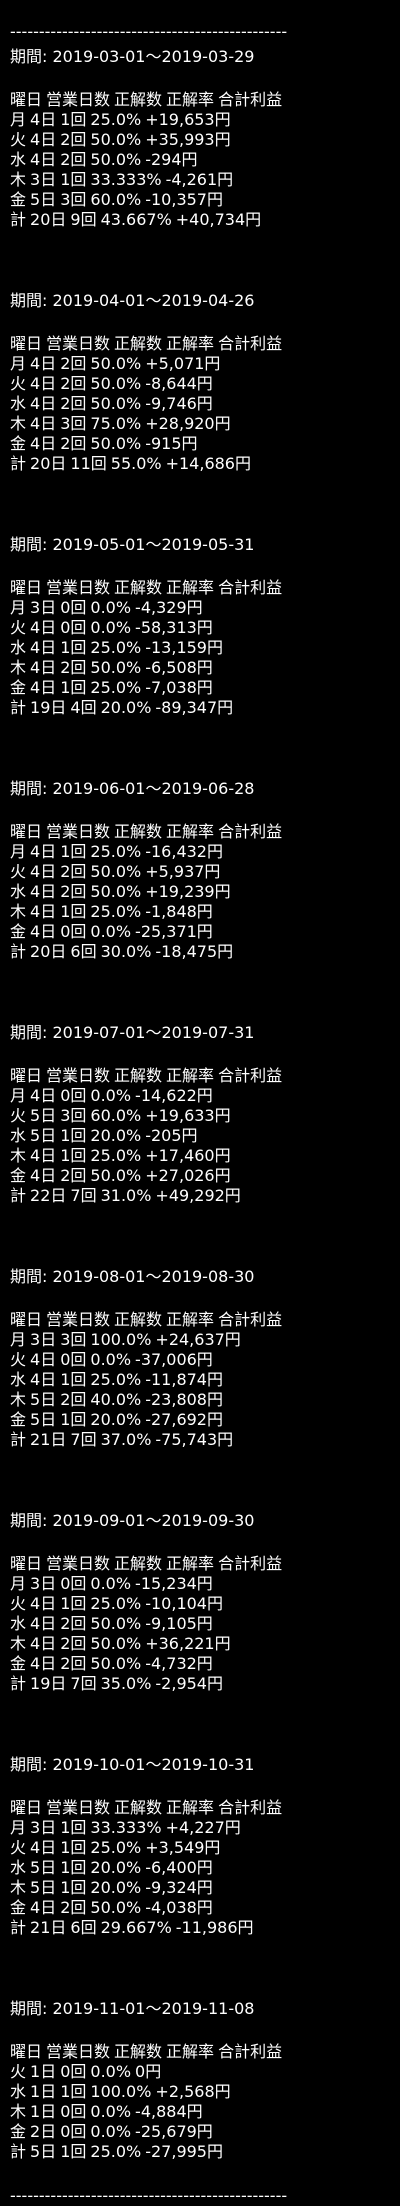  Describe the element at coordinates (183, 363) in the screenshot. I see `table-cell: +5,071円` at that location.